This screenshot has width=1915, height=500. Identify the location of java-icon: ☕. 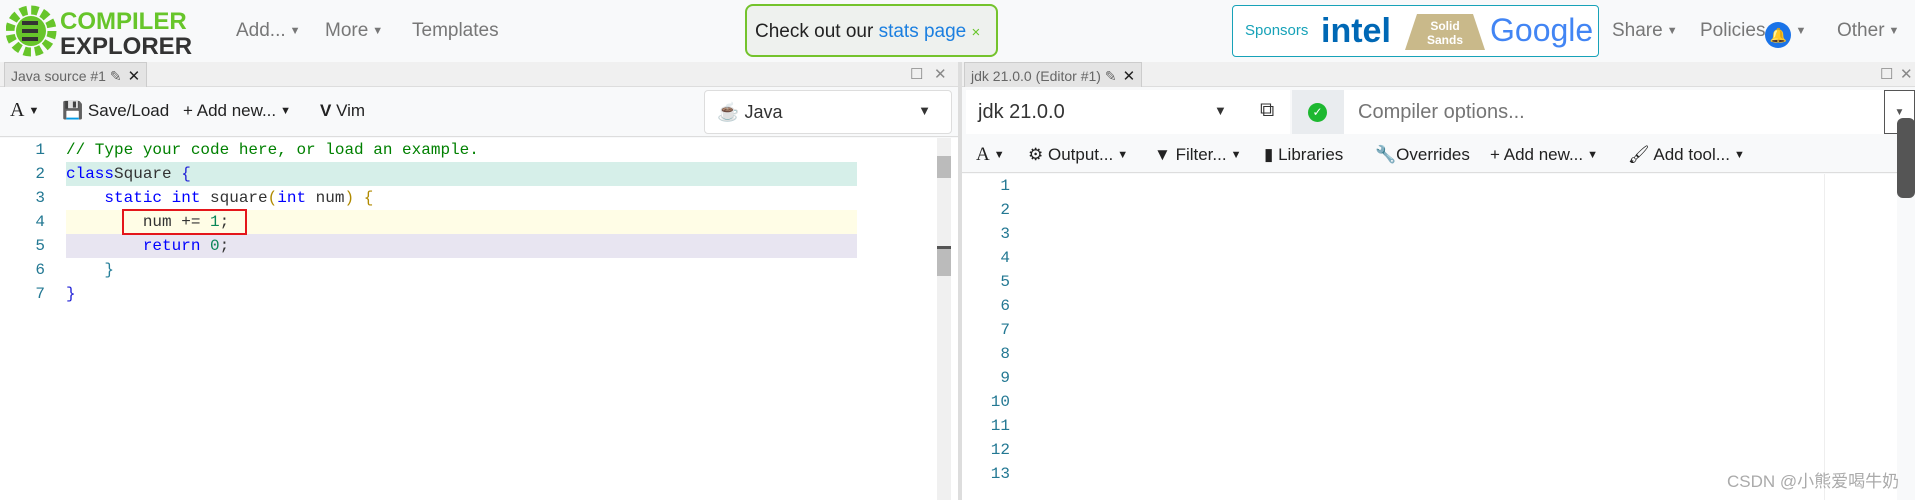
(728, 112).